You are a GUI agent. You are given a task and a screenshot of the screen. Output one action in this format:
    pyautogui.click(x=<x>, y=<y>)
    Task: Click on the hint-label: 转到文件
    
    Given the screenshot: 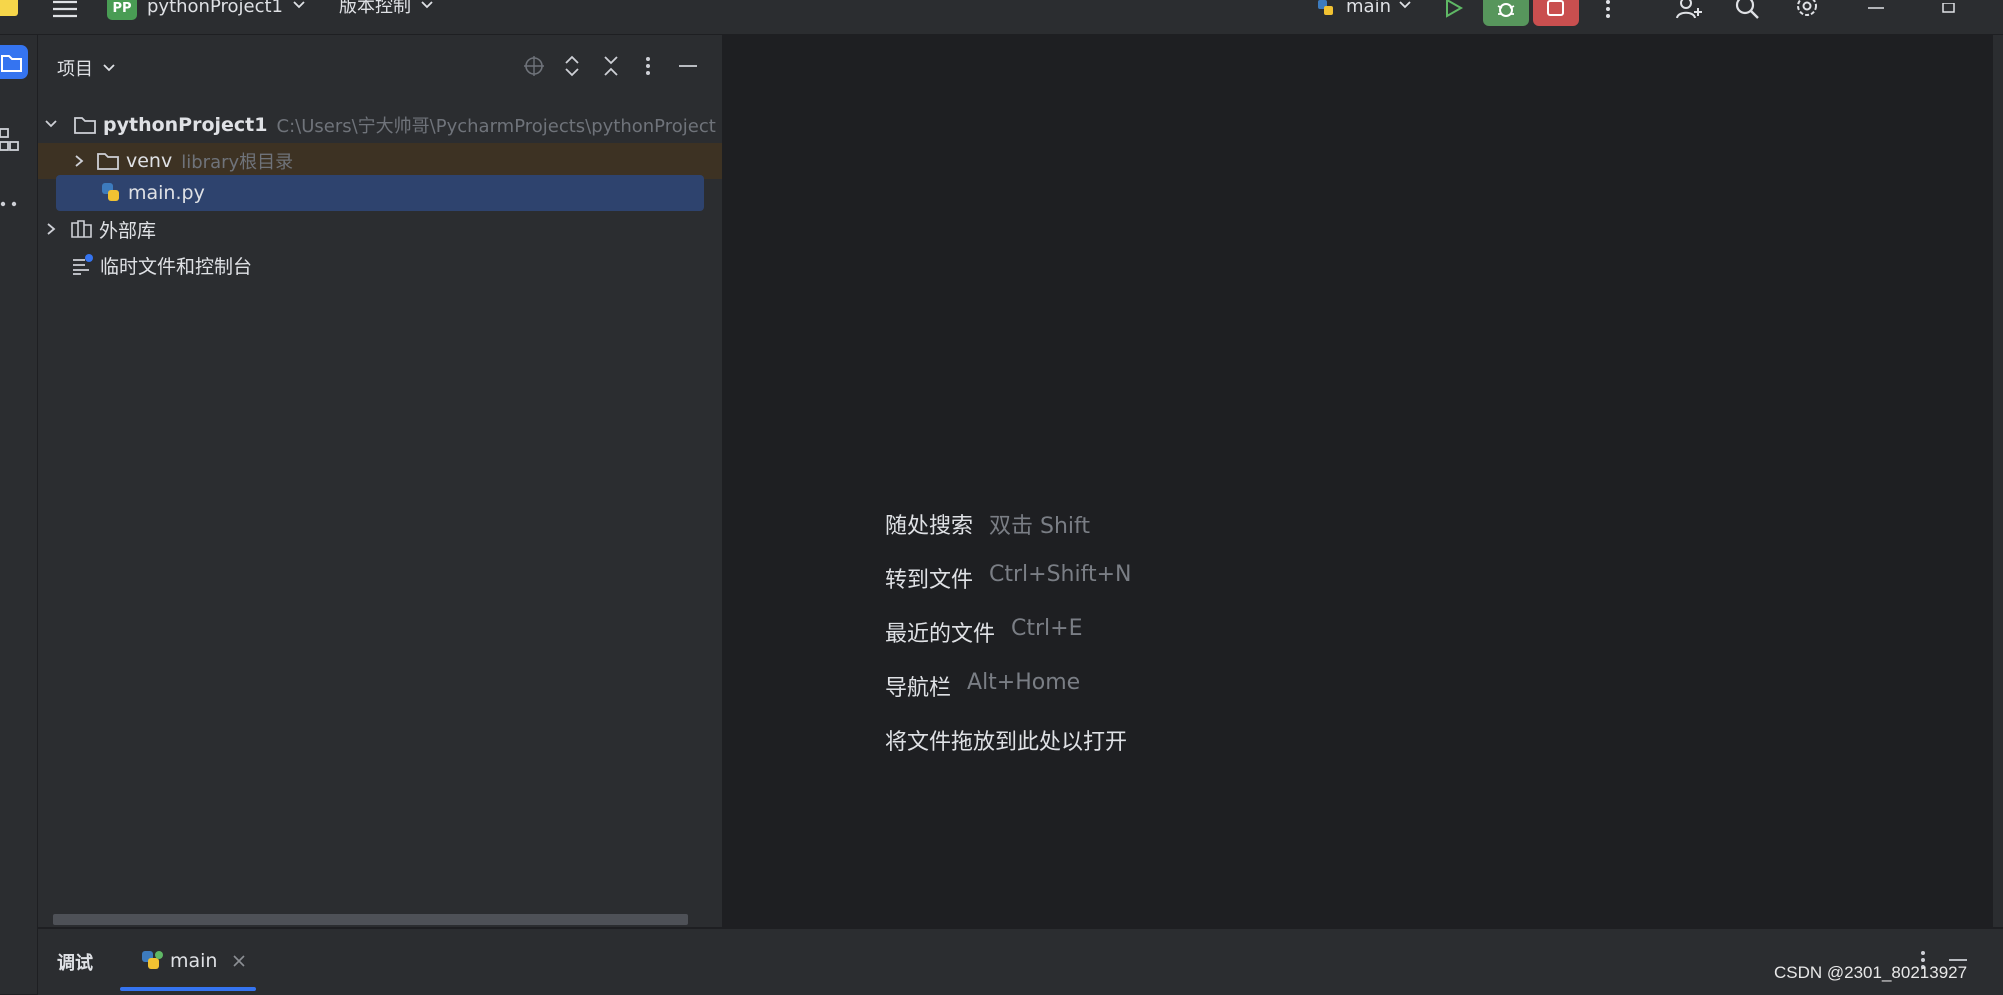 What is the action you would take?
    pyautogui.click(x=929, y=580)
    